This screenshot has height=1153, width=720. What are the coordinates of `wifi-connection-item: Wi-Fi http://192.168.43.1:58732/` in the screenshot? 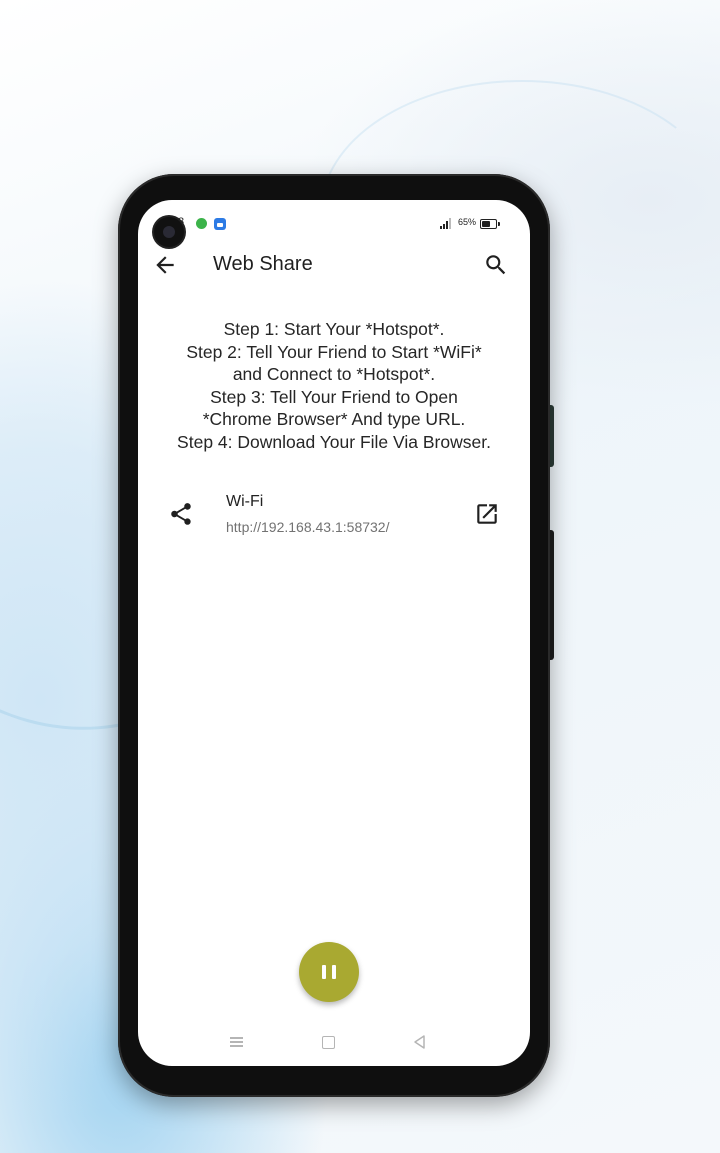 It's located at (334, 516).